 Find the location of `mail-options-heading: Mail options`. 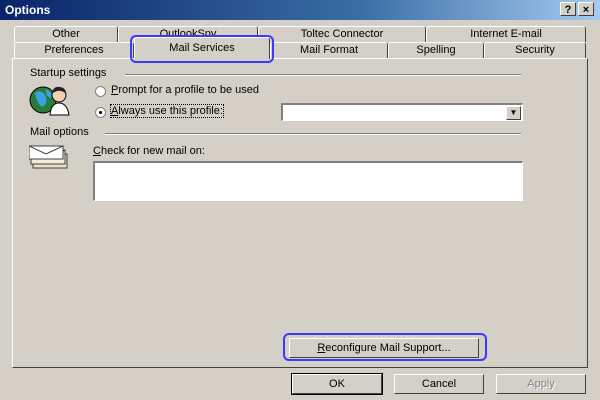

mail-options-heading: Mail options is located at coordinates (59, 132).